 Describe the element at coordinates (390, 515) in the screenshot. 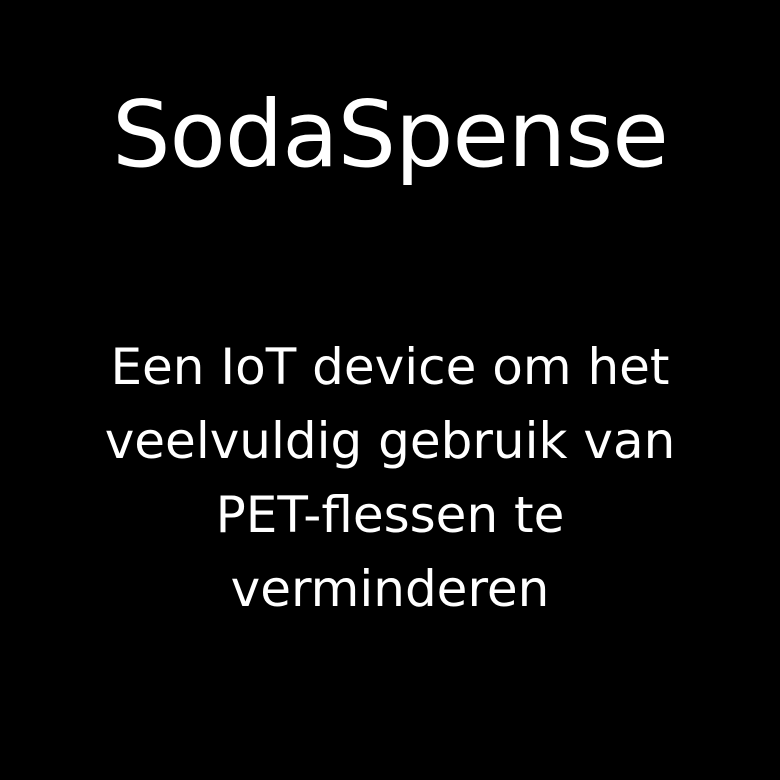

I see `tagline-line: PET-flessen te` at that location.